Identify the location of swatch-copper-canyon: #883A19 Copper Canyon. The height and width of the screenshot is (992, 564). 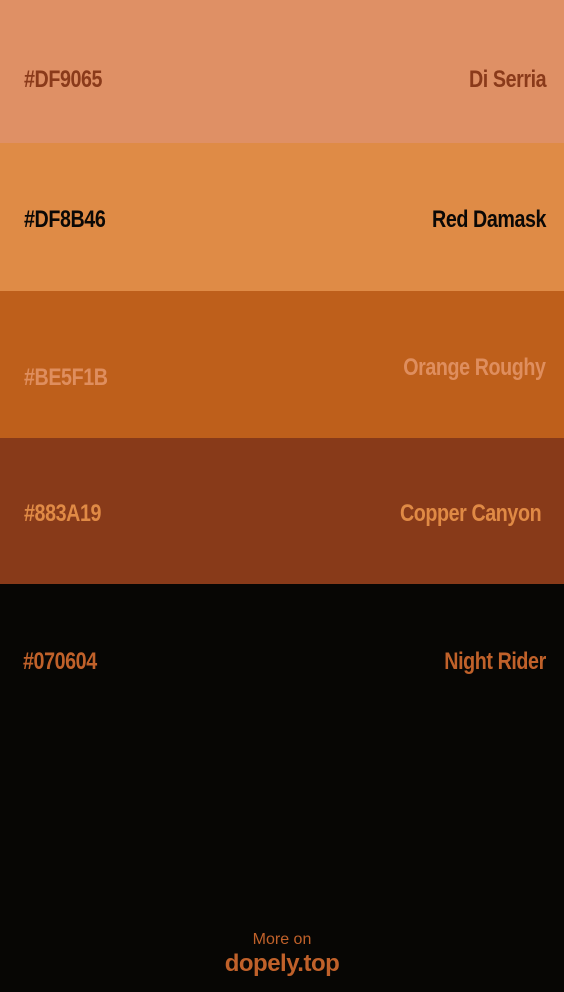
(282, 511).